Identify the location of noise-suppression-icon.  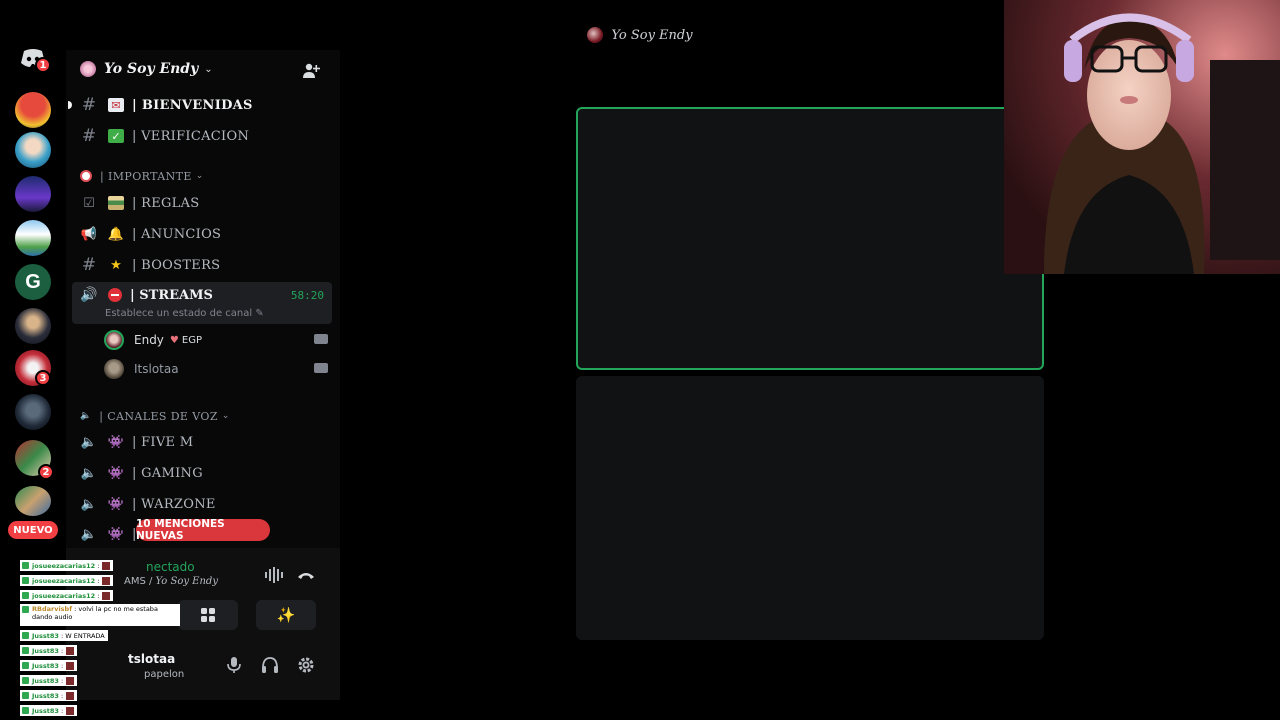
(274, 575).